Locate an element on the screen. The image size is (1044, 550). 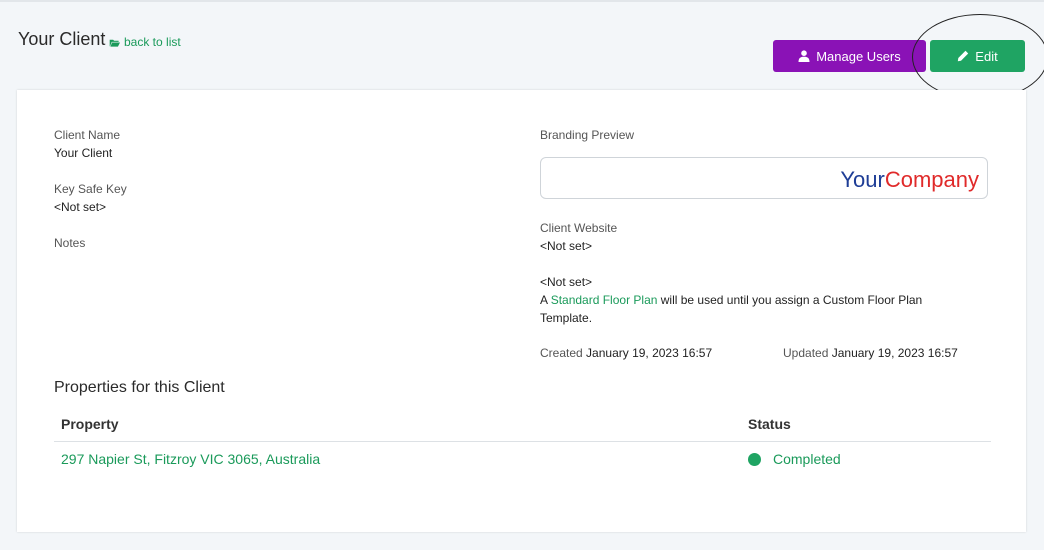
floor-plan-value: <Not set> is located at coordinates (566, 282).